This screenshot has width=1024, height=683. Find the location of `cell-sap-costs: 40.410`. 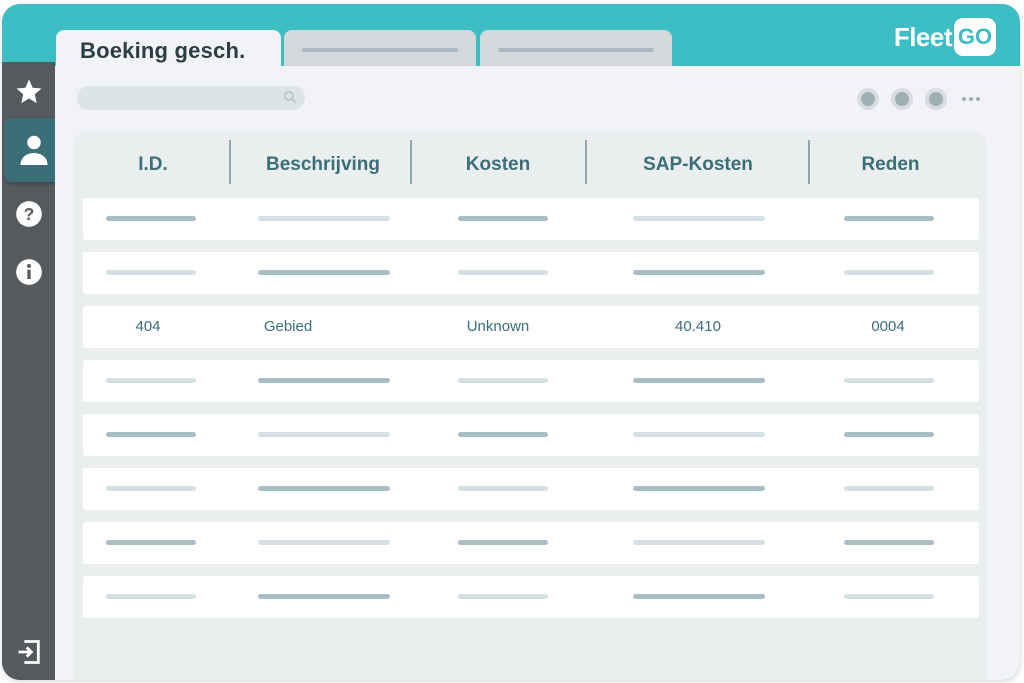

cell-sap-costs: 40.410 is located at coordinates (698, 326).